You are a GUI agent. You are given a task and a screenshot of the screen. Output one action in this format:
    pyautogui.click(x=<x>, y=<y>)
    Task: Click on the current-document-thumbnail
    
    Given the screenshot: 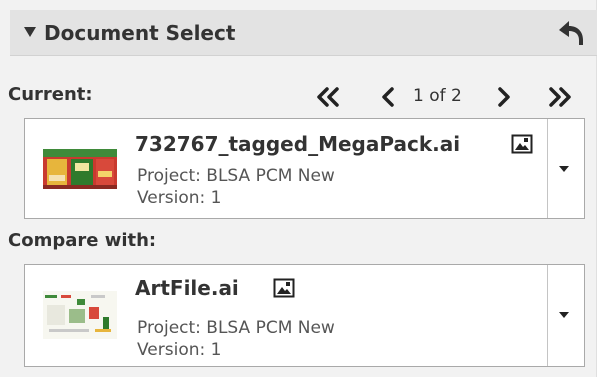 What is the action you would take?
    pyautogui.click(x=80, y=168)
    